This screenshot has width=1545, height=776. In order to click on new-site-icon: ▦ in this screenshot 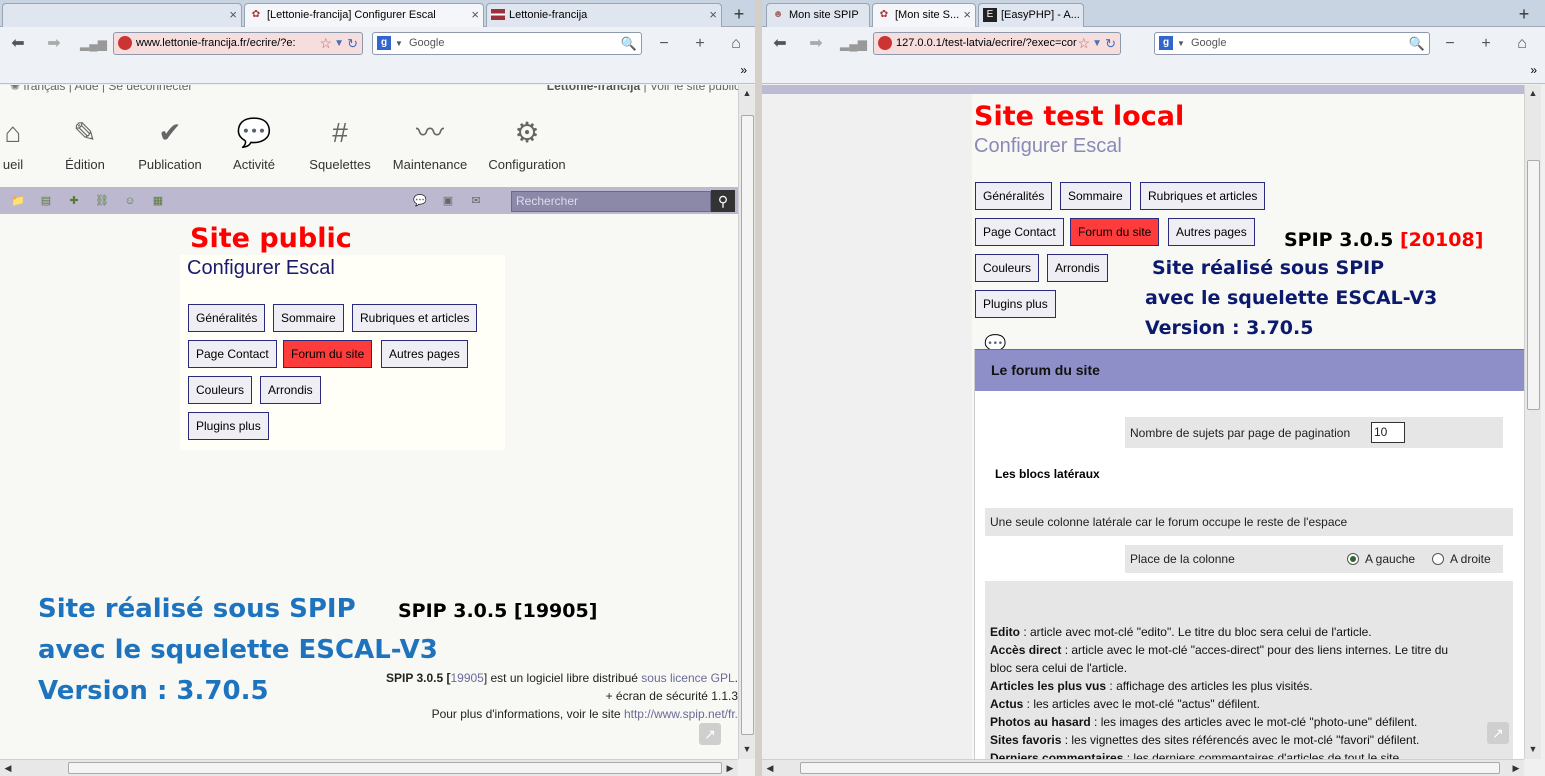, I will do `click(158, 201)`.